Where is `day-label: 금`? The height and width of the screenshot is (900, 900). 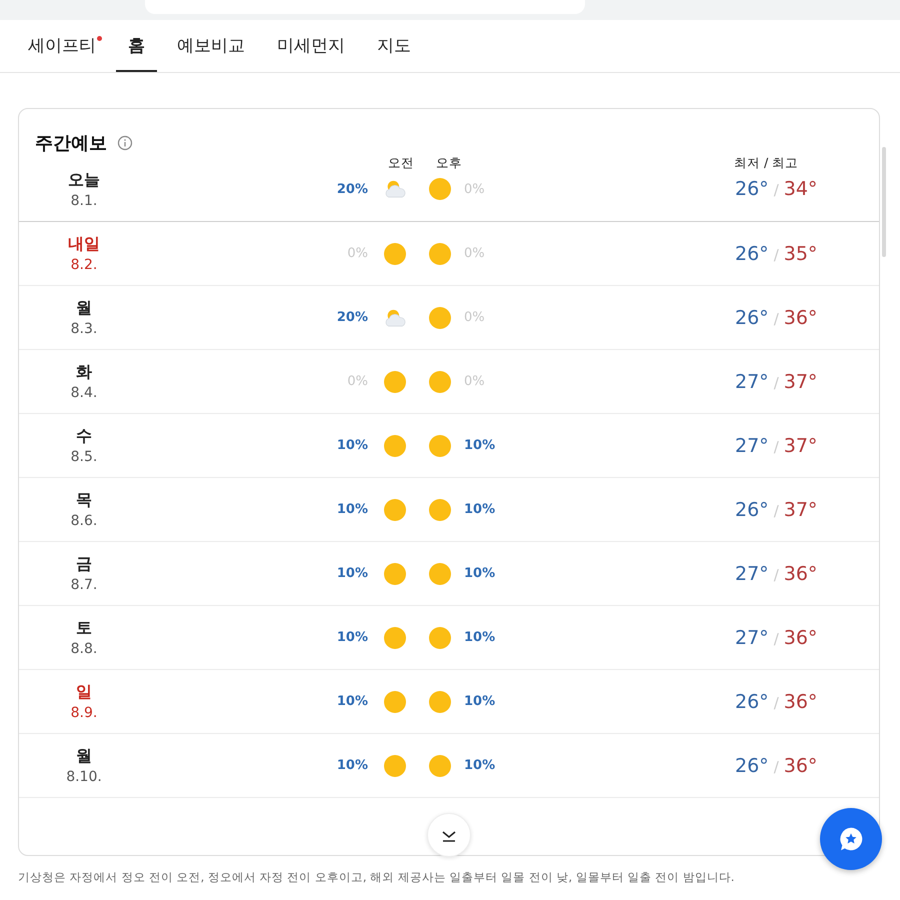 day-label: 금 is located at coordinates (84, 564).